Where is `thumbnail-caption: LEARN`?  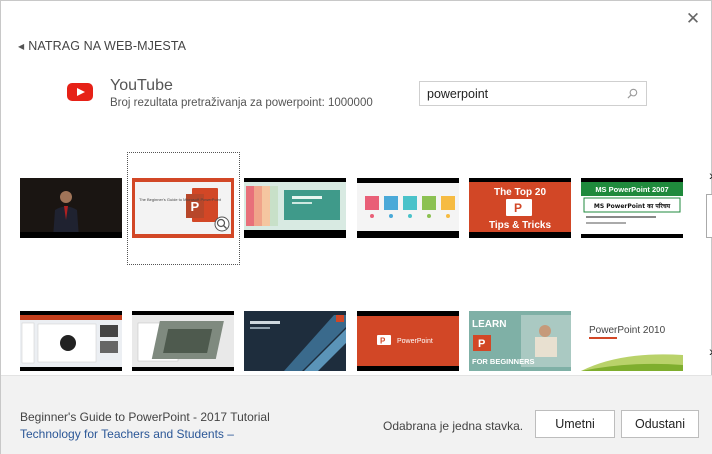
thumbnail-caption: LEARN is located at coordinates (489, 324).